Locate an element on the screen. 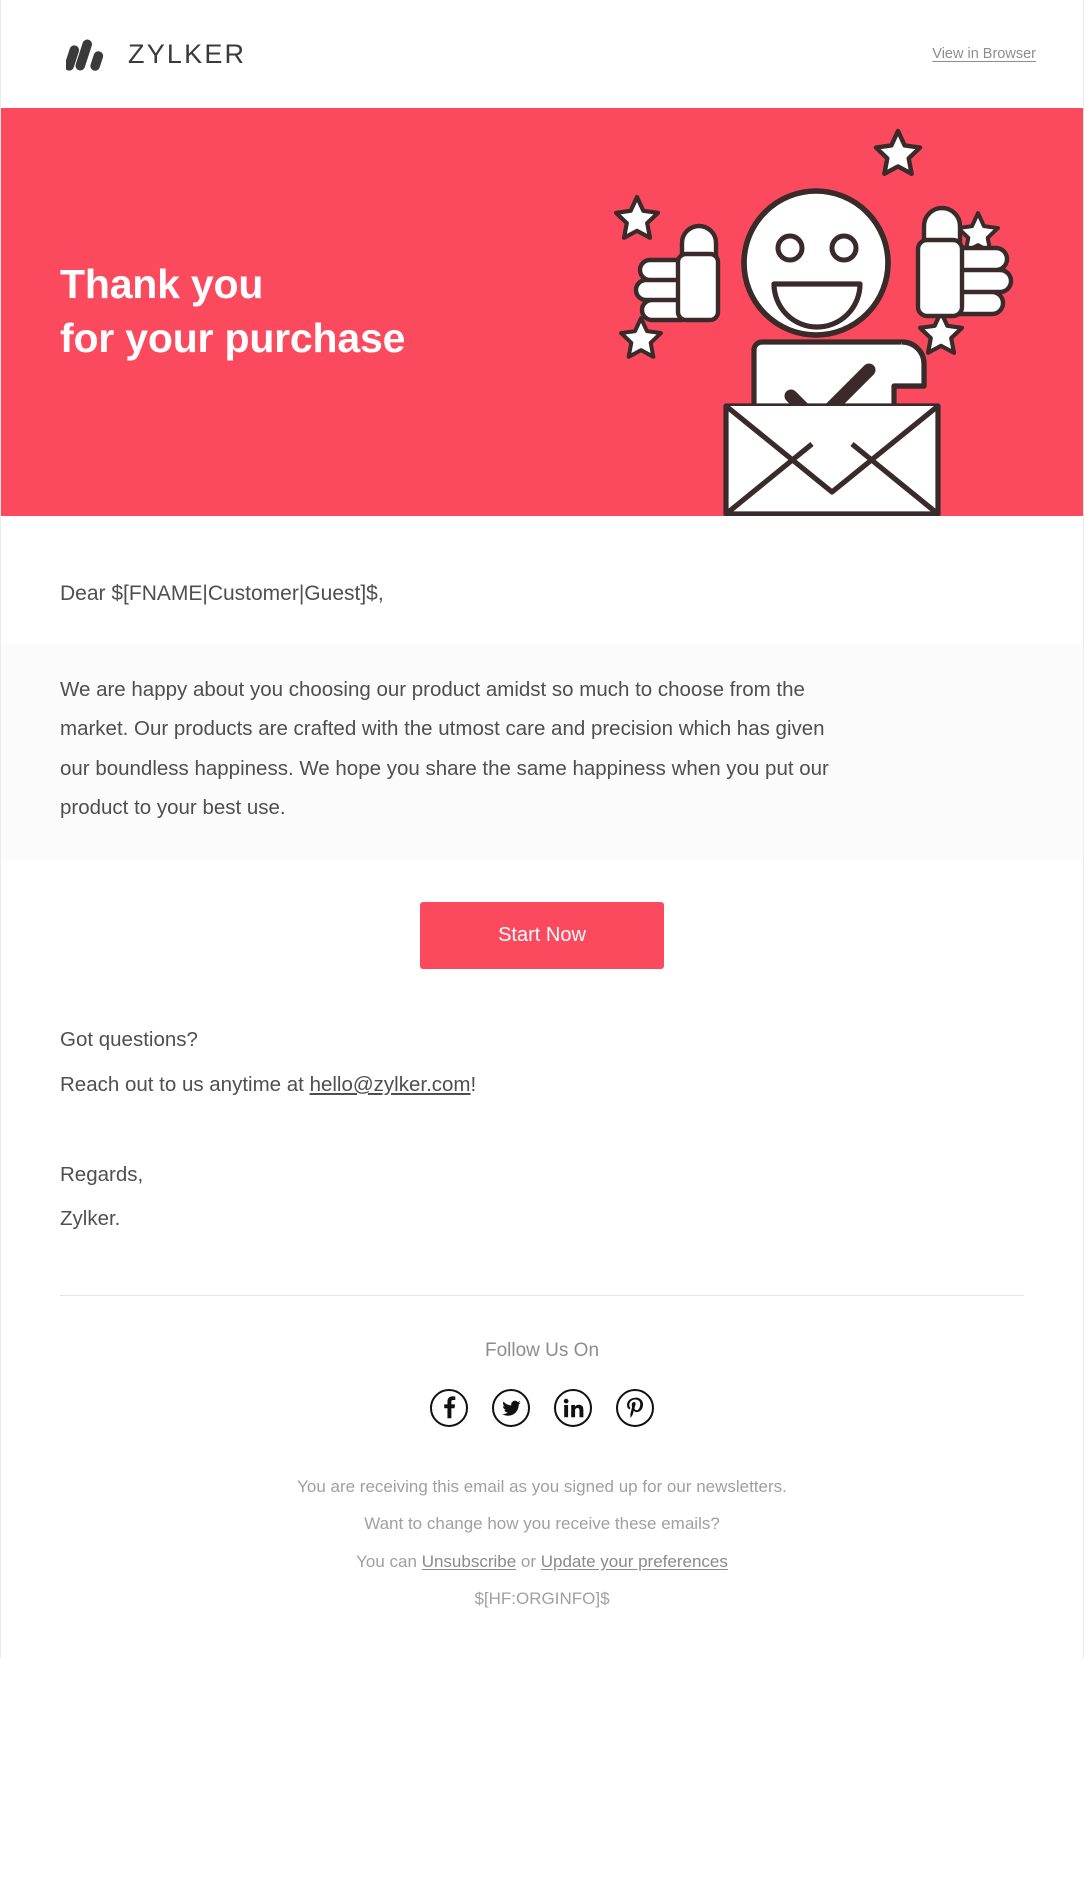 The height and width of the screenshot is (1880, 1084). reach-out-suffix: ! is located at coordinates (473, 1084).